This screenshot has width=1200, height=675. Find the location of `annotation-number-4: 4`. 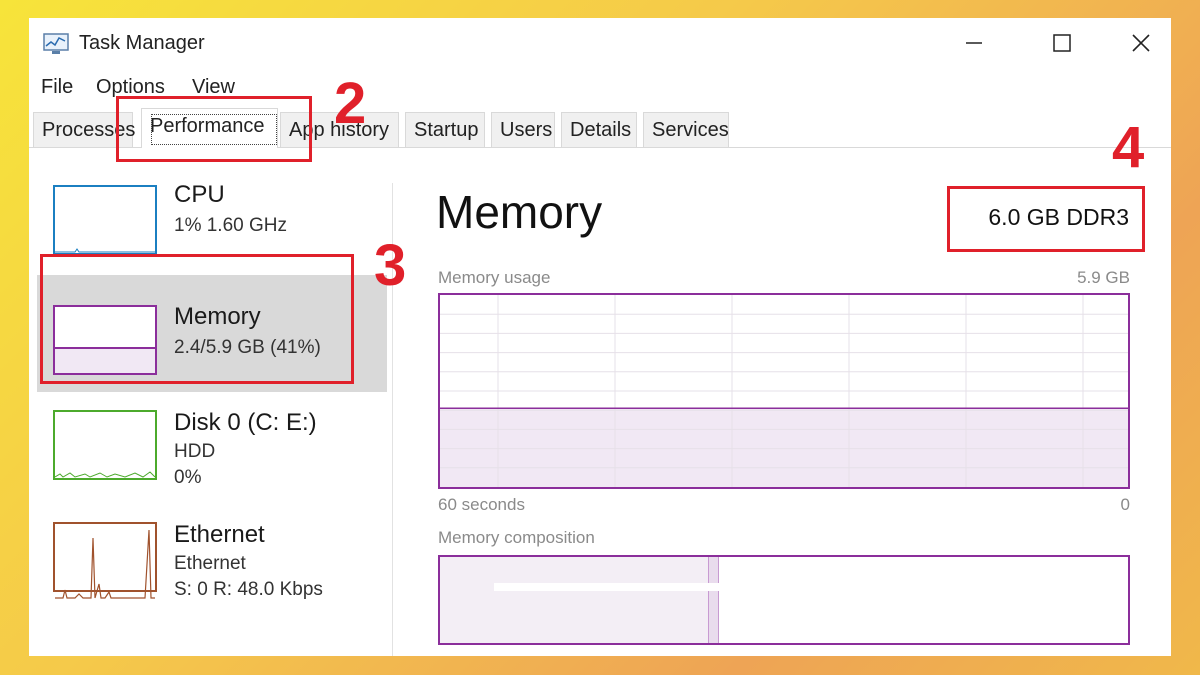

annotation-number-4: 4 is located at coordinates (1128, 147).